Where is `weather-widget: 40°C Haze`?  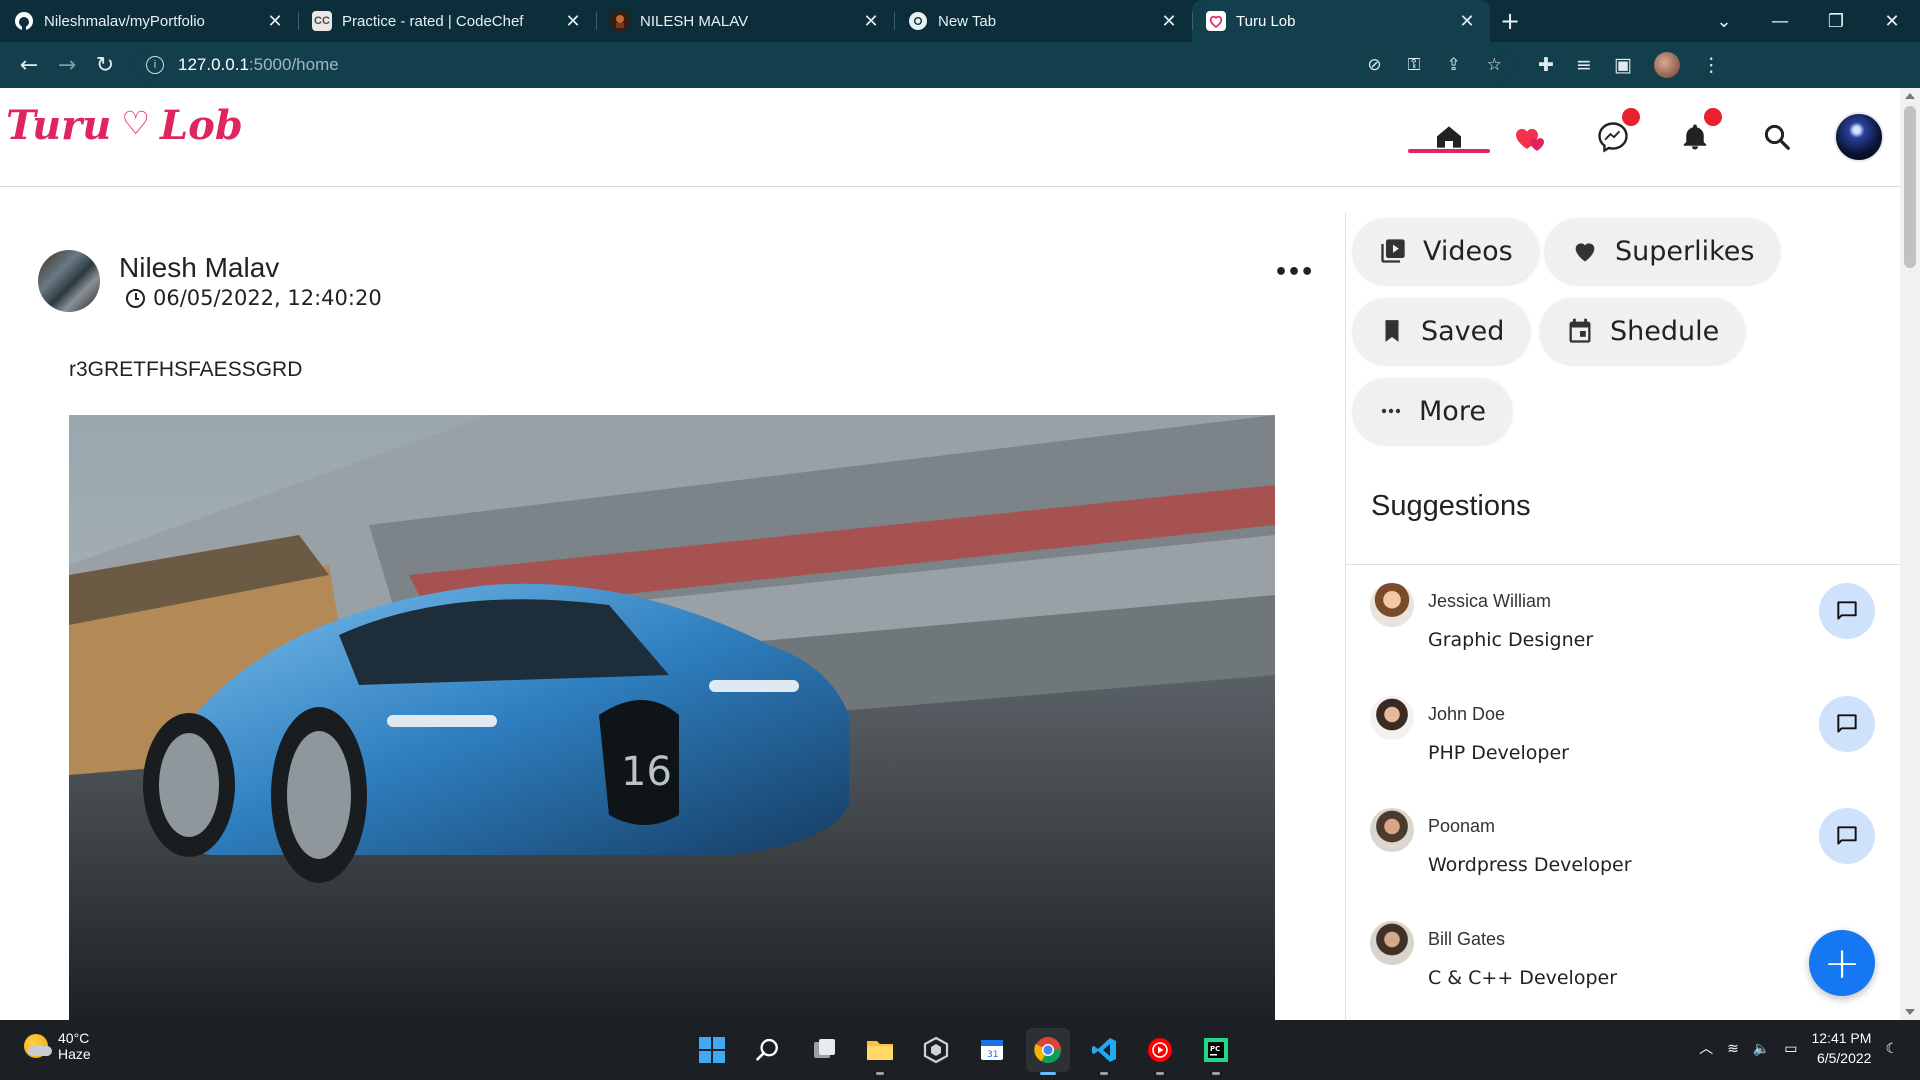 weather-widget: 40°C Haze is located at coordinates (57, 1046).